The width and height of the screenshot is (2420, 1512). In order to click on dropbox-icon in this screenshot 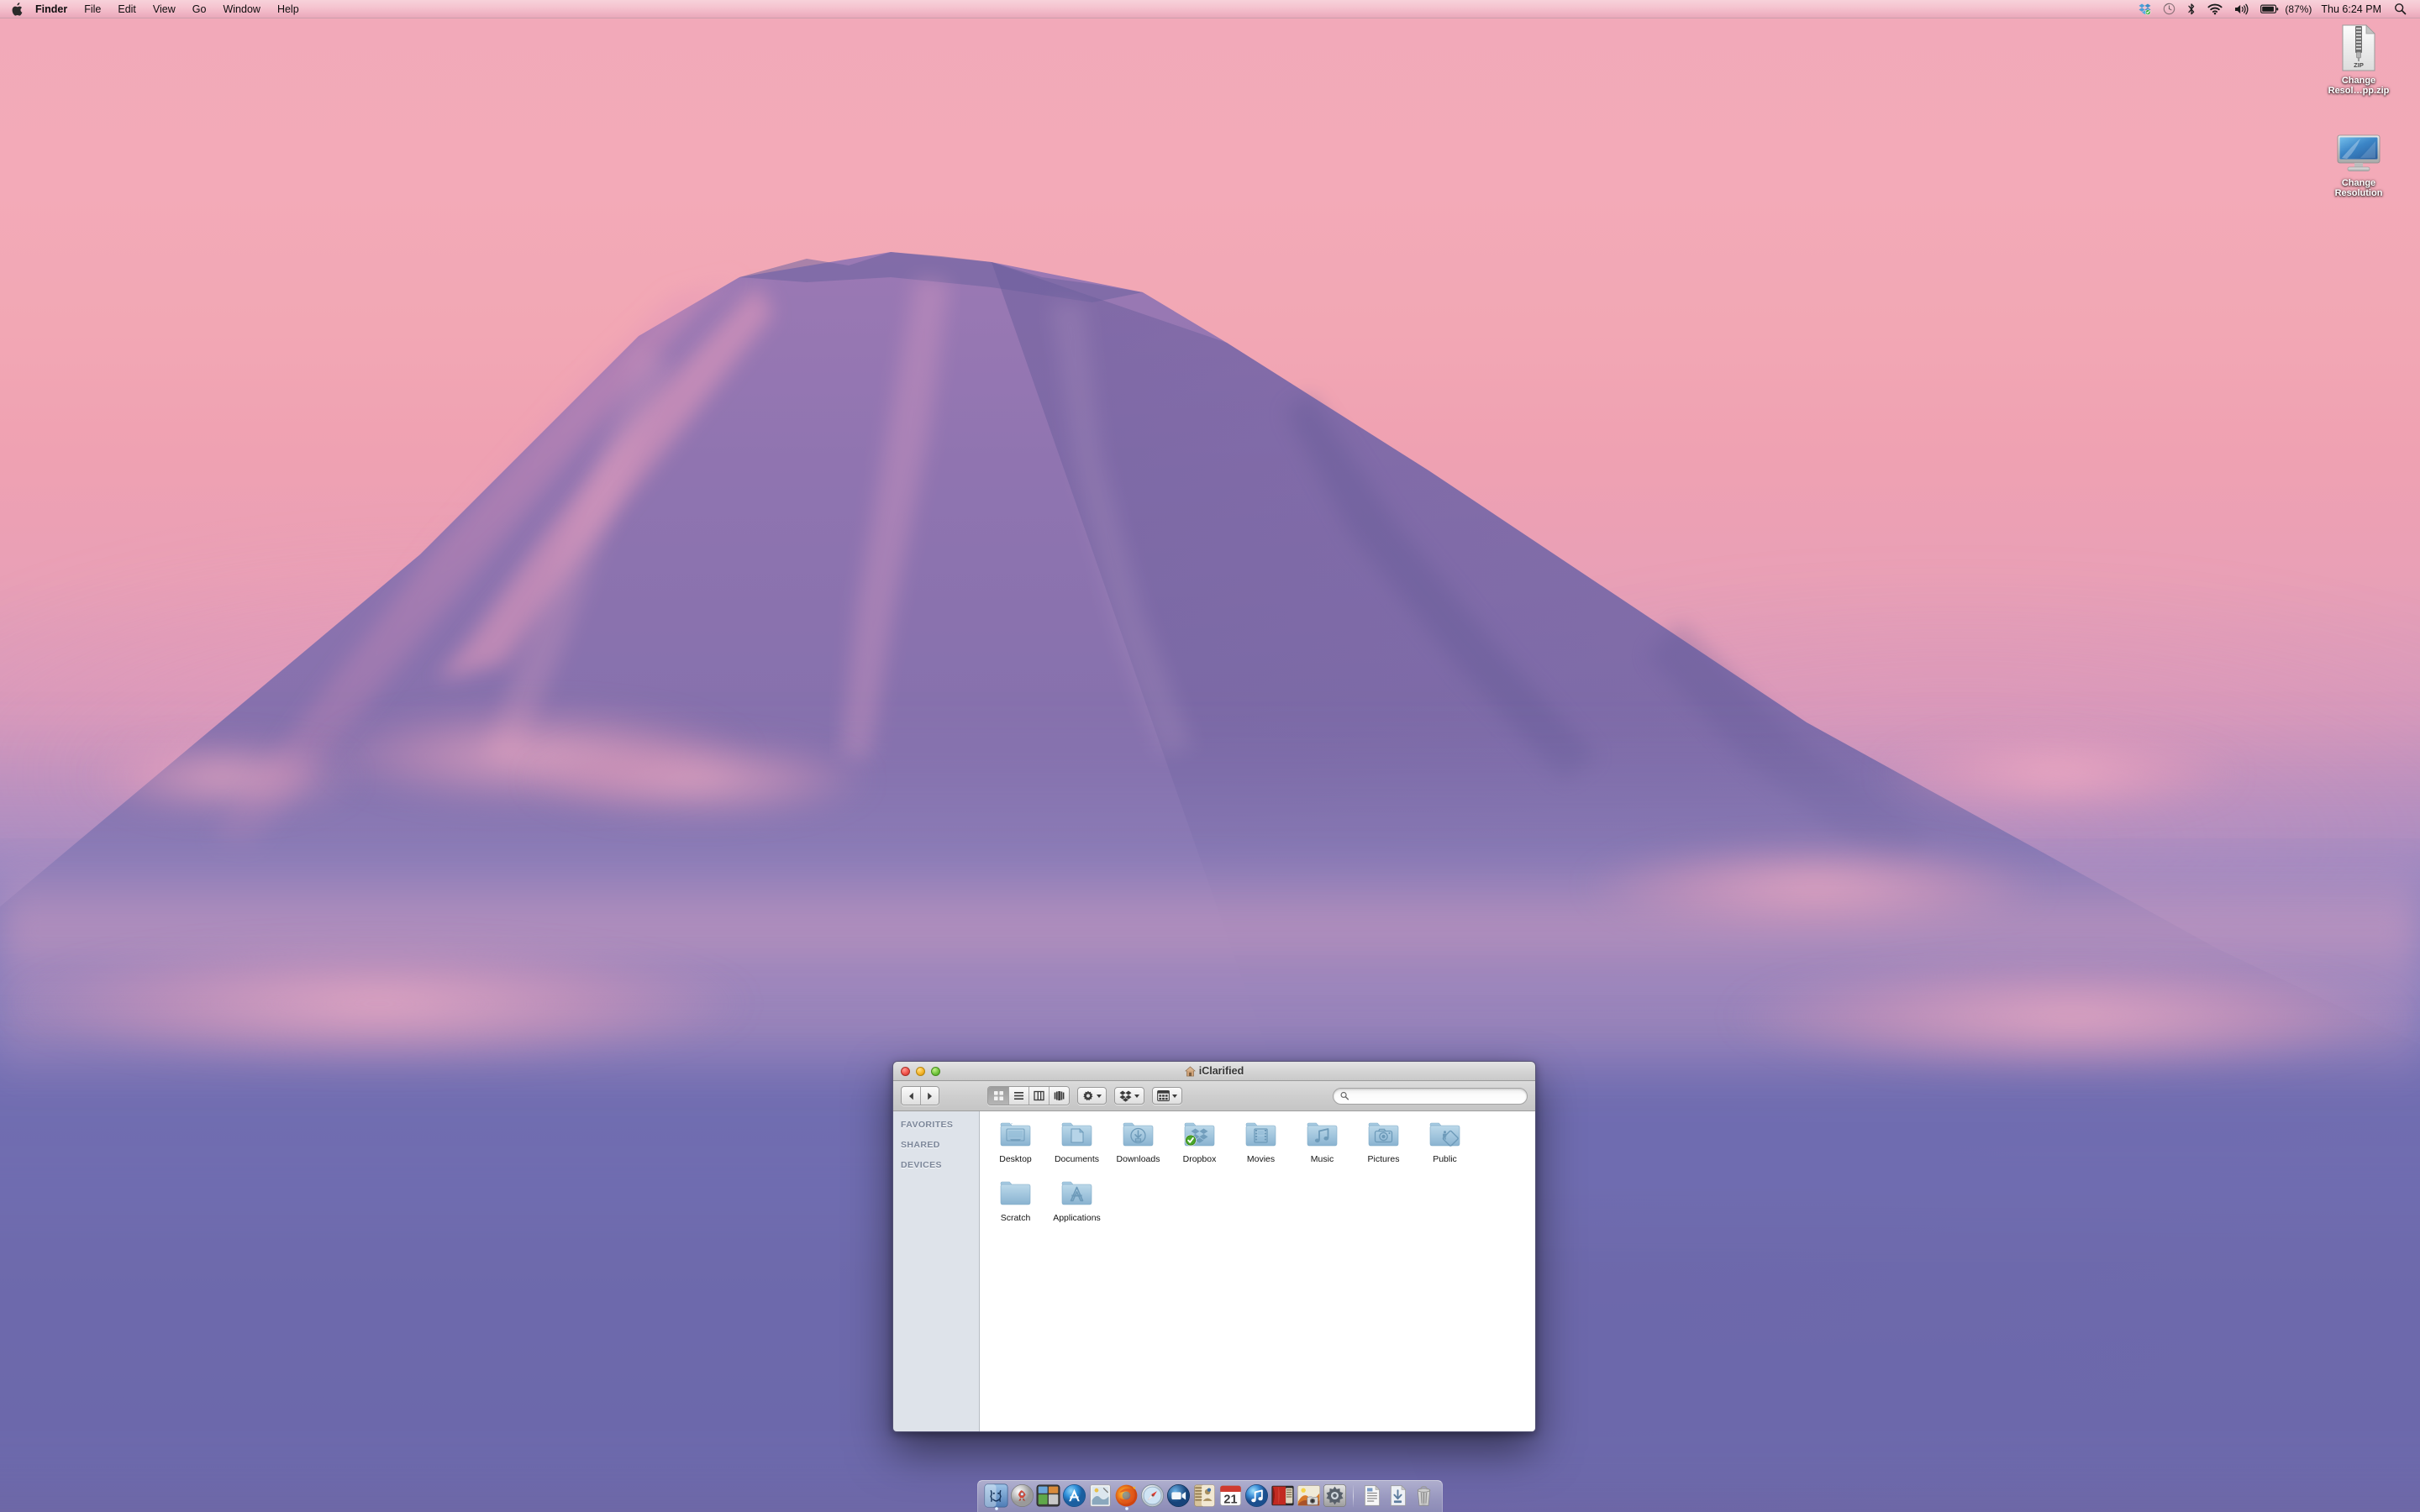, I will do `click(2145, 9)`.